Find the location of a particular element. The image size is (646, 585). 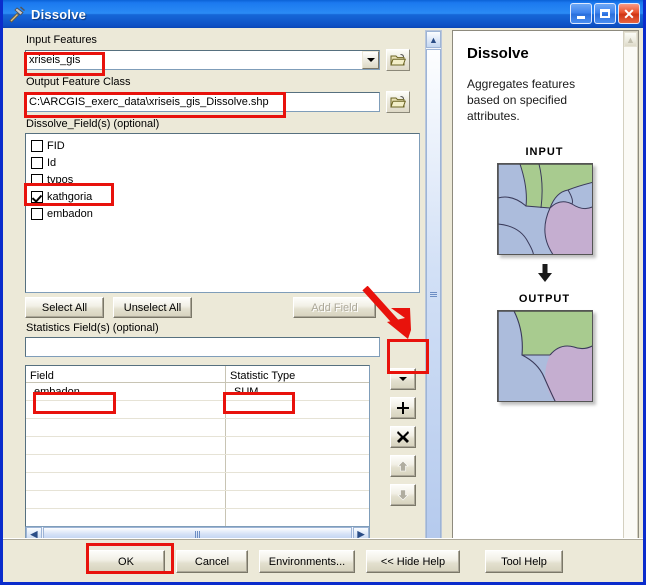

minimize-button is located at coordinates (581, 13).